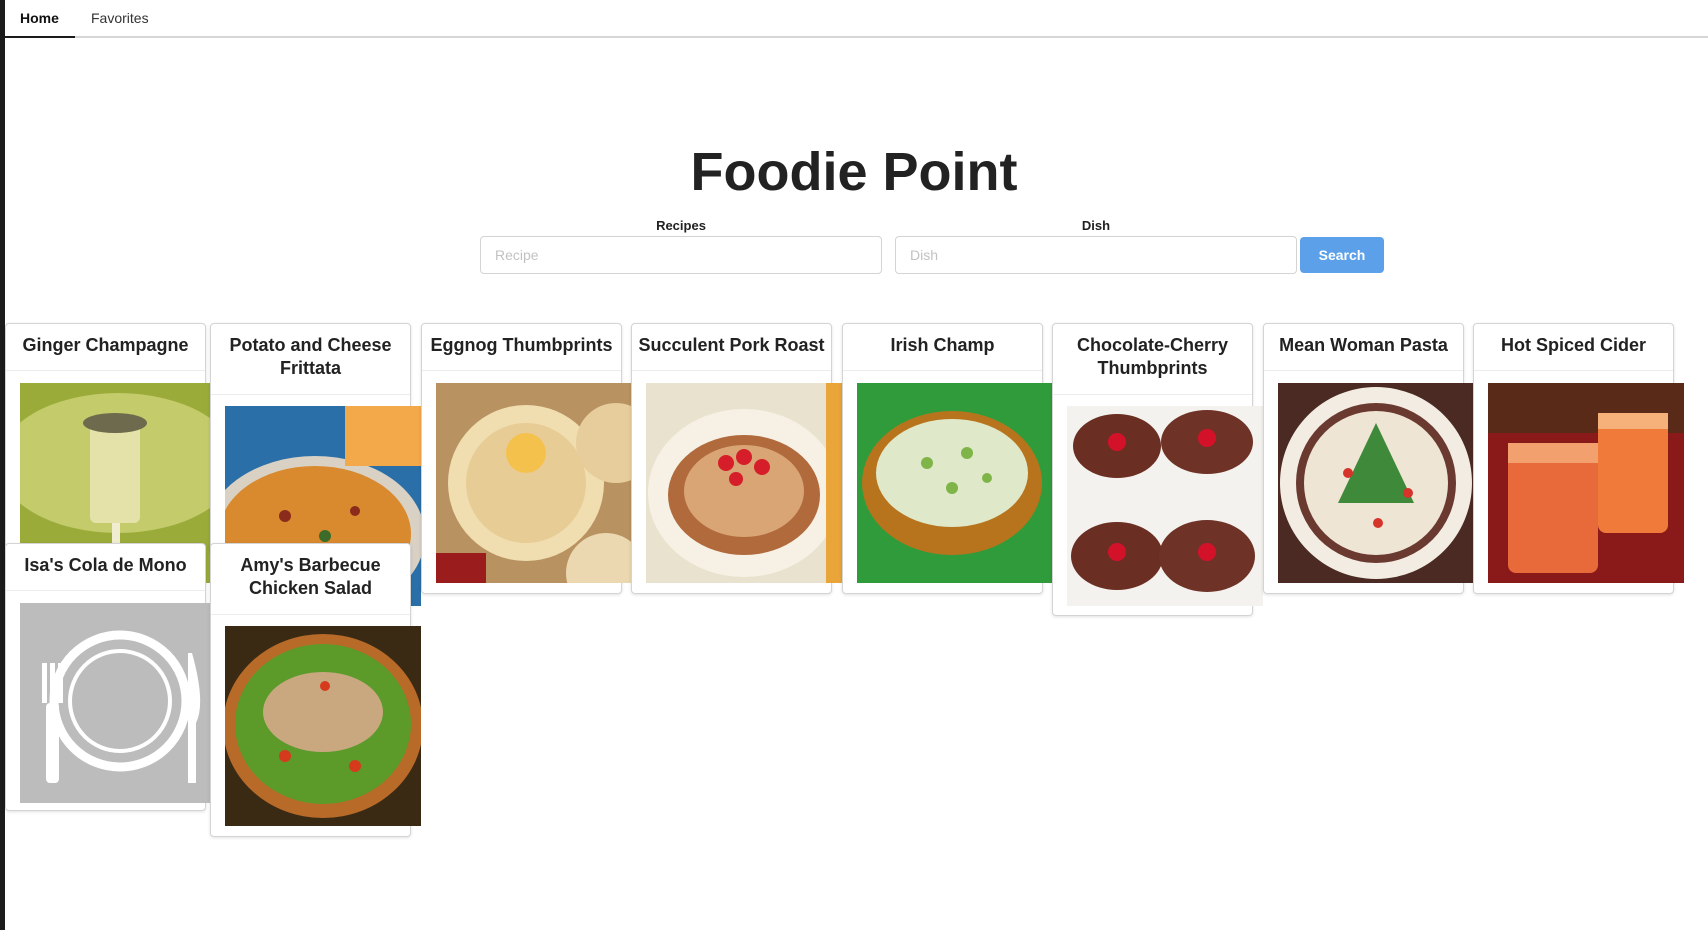 This screenshot has width=1708, height=930. What do you see at coordinates (1165, 506) in the screenshot?
I see `chocolate-cookies-image` at bounding box center [1165, 506].